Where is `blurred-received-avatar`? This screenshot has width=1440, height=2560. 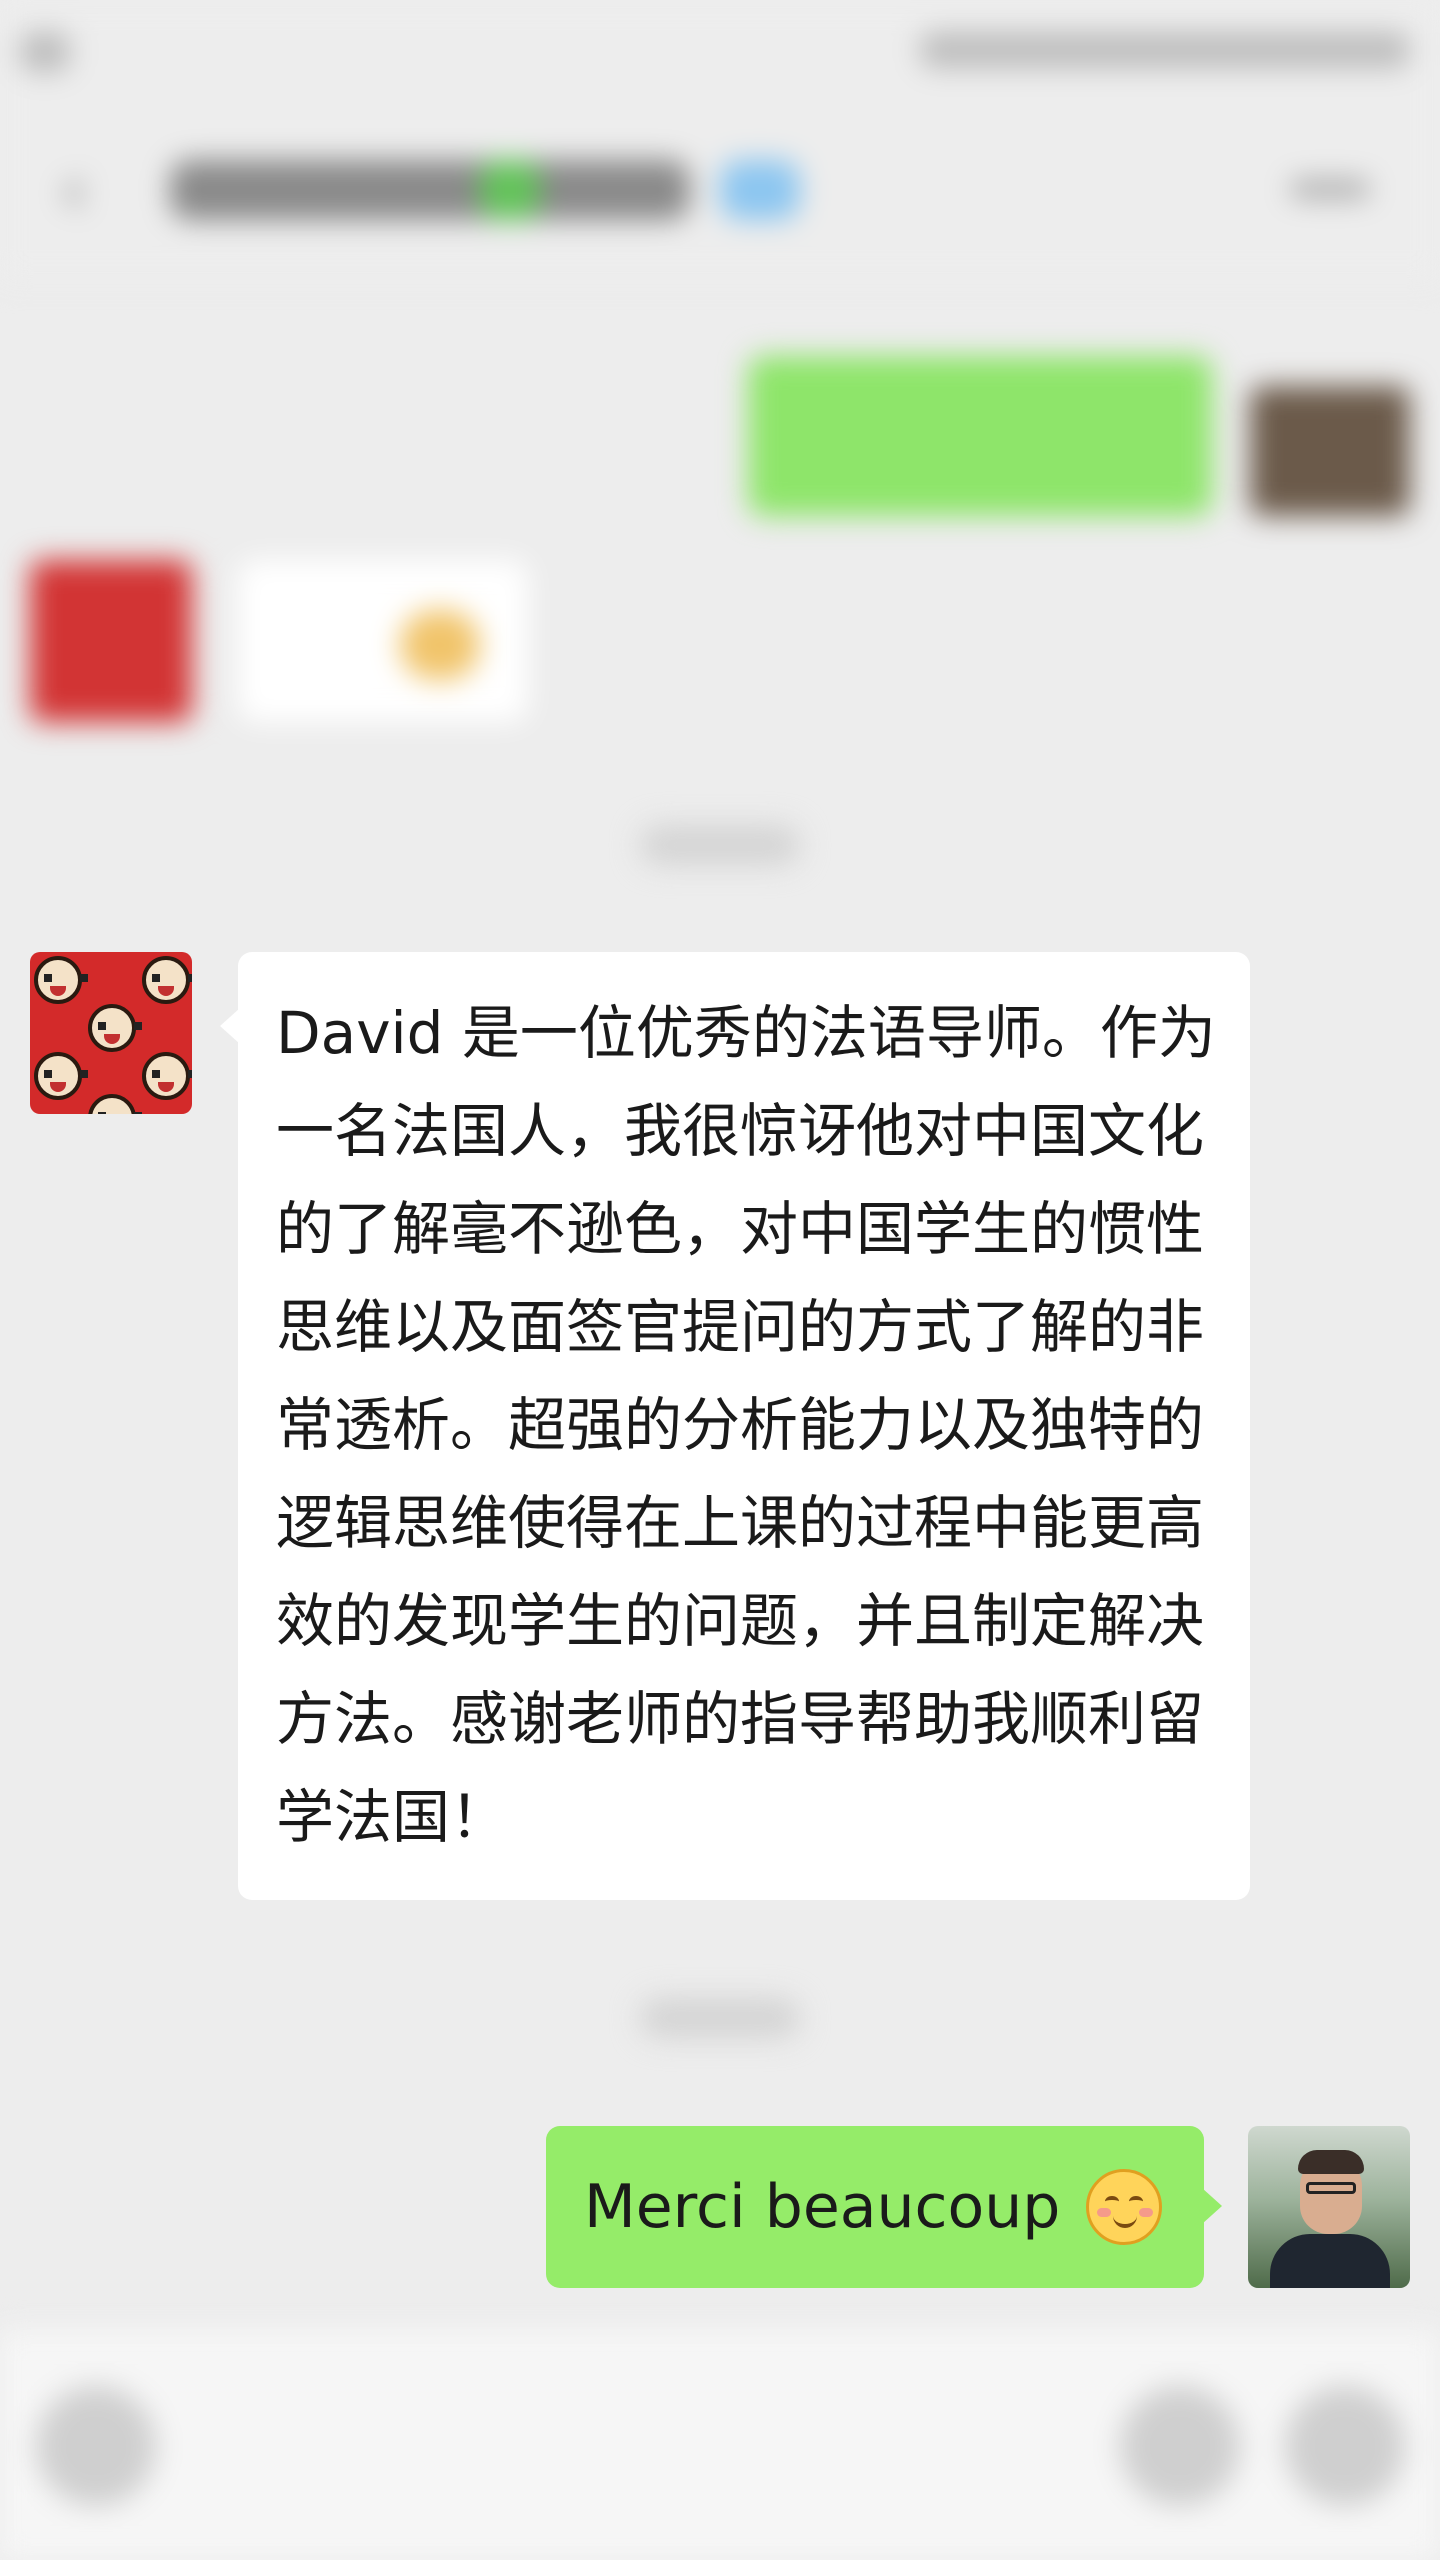
blurred-received-avatar is located at coordinates (111, 641).